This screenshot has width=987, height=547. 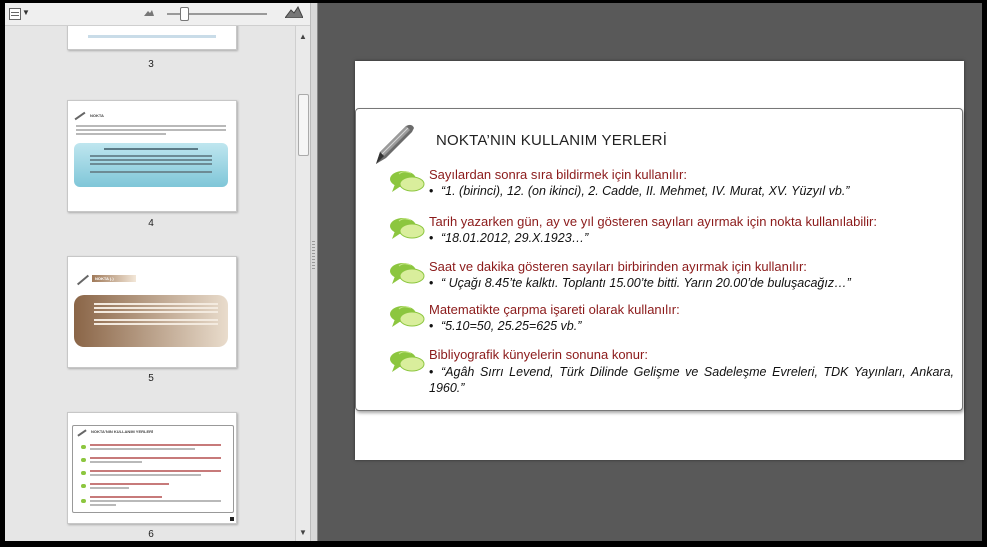 I want to click on item-heading: Bibliyografik künyelerin sonuna konur:, so click(x=538, y=354).